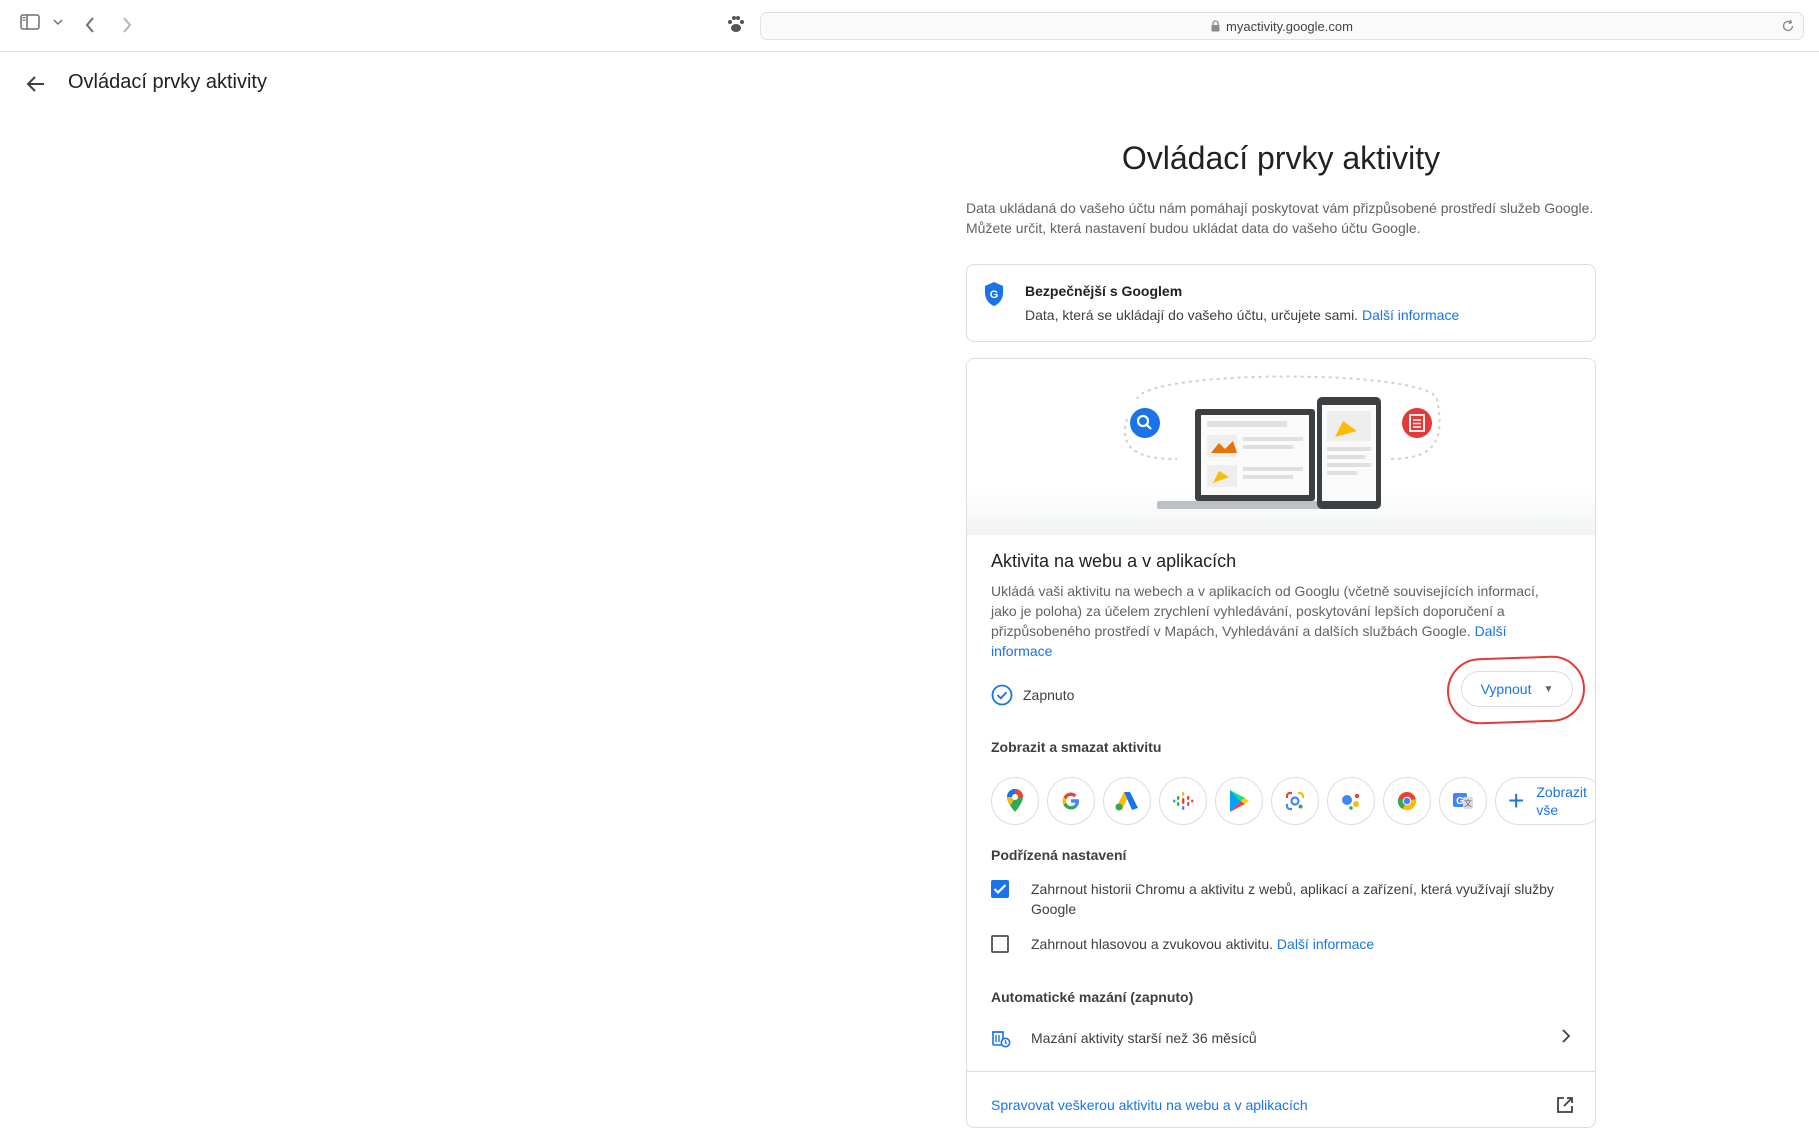  Describe the element at coordinates (1049, 695) in the screenshot. I see `status-text: Zapnuto` at that location.